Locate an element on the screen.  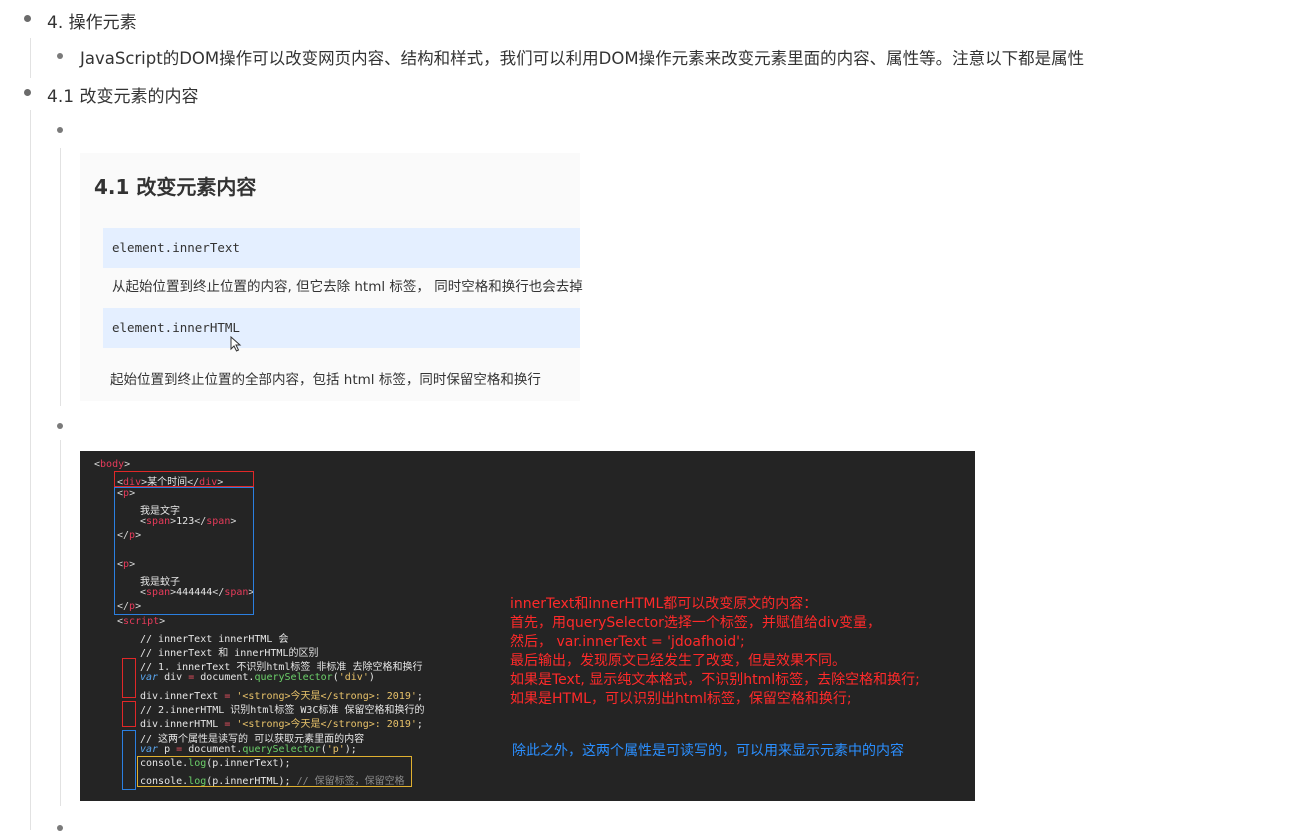
code-comment: // innerText innerHTML 会 is located at coordinates (214, 639).